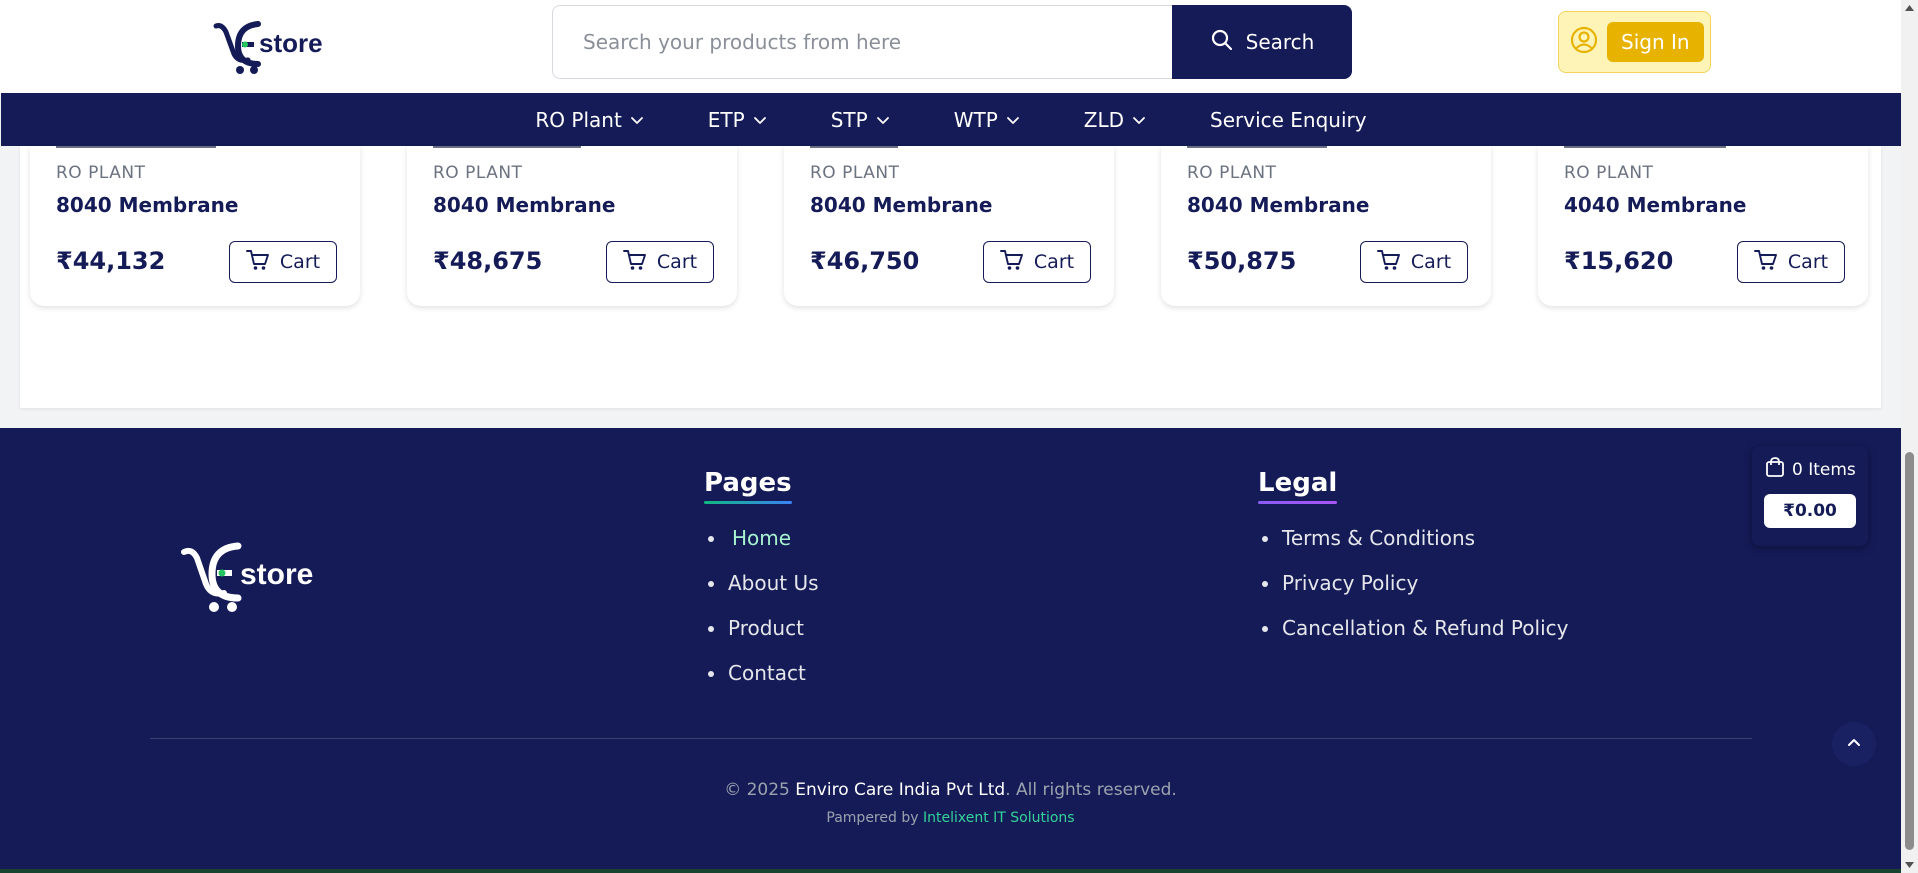 This screenshot has width=1918, height=873. I want to click on page-scrollbar, so click(1909, 436).